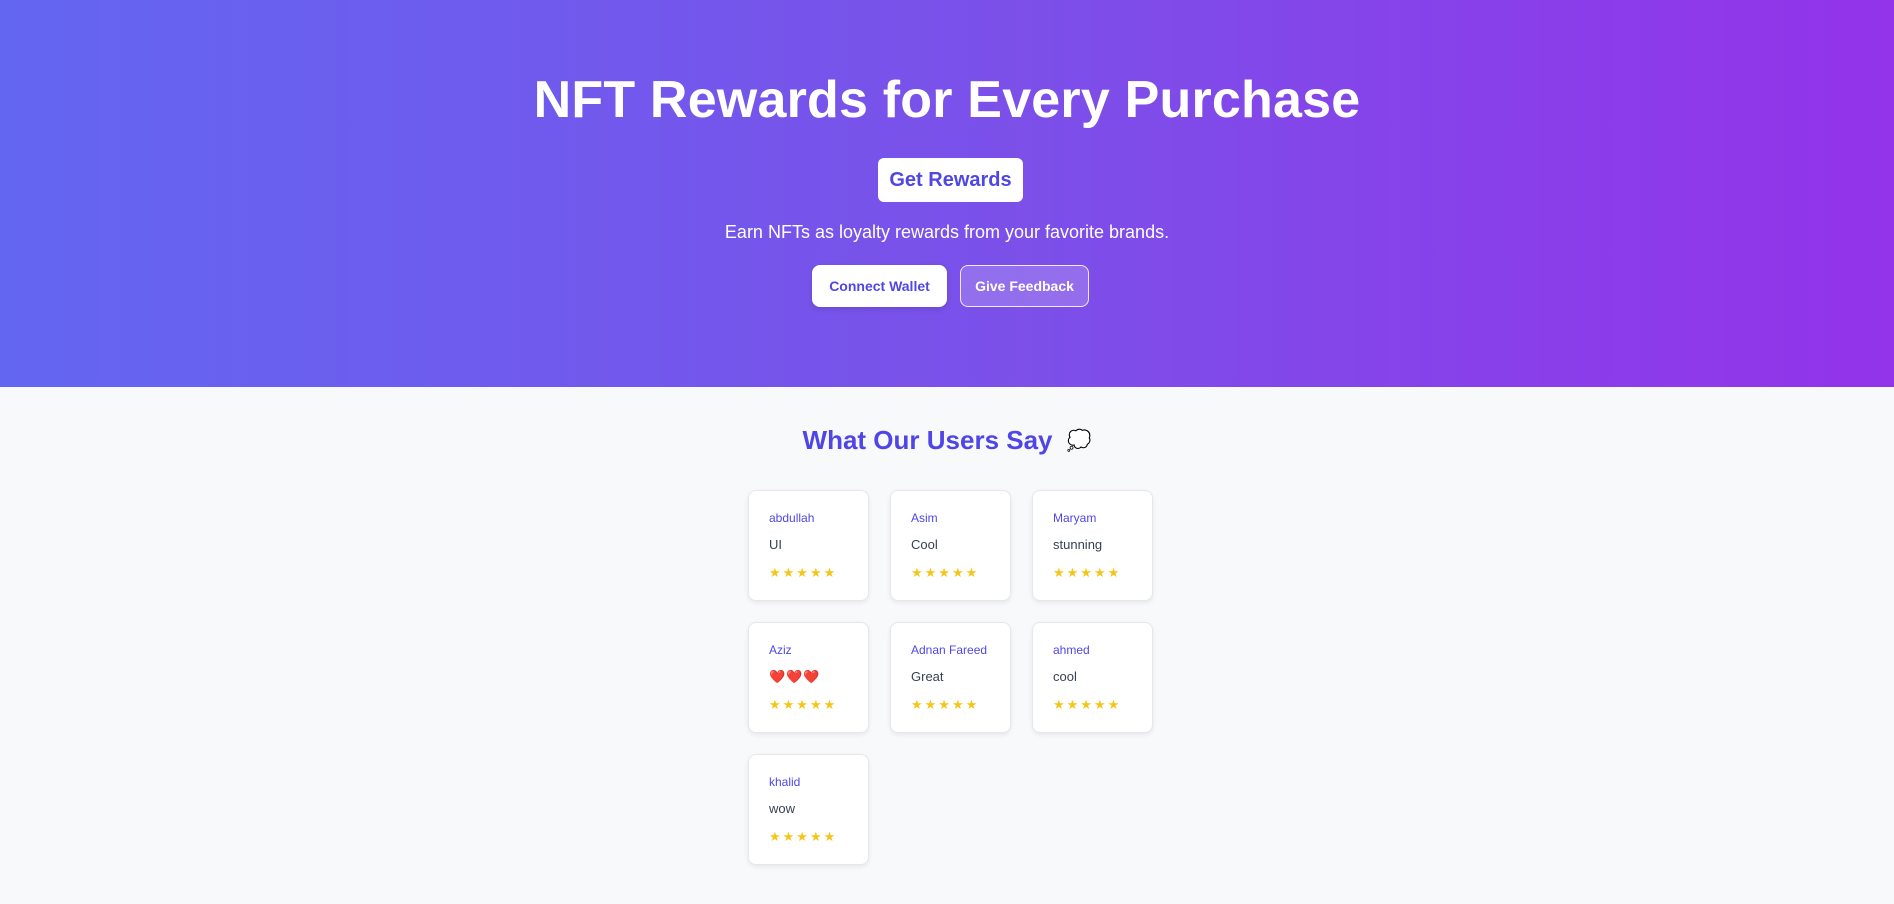 The image size is (1894, 904). Describe the element at coordinates (1078, 544) in the screenshot. I see `review-comment: stunning` at that location.